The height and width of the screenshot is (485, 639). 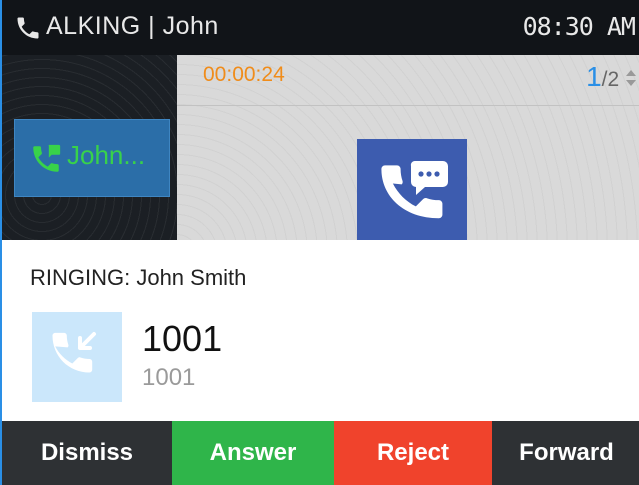 I want to click on ringing-title: RINGING: John Smith, so click(x=138, y=277).